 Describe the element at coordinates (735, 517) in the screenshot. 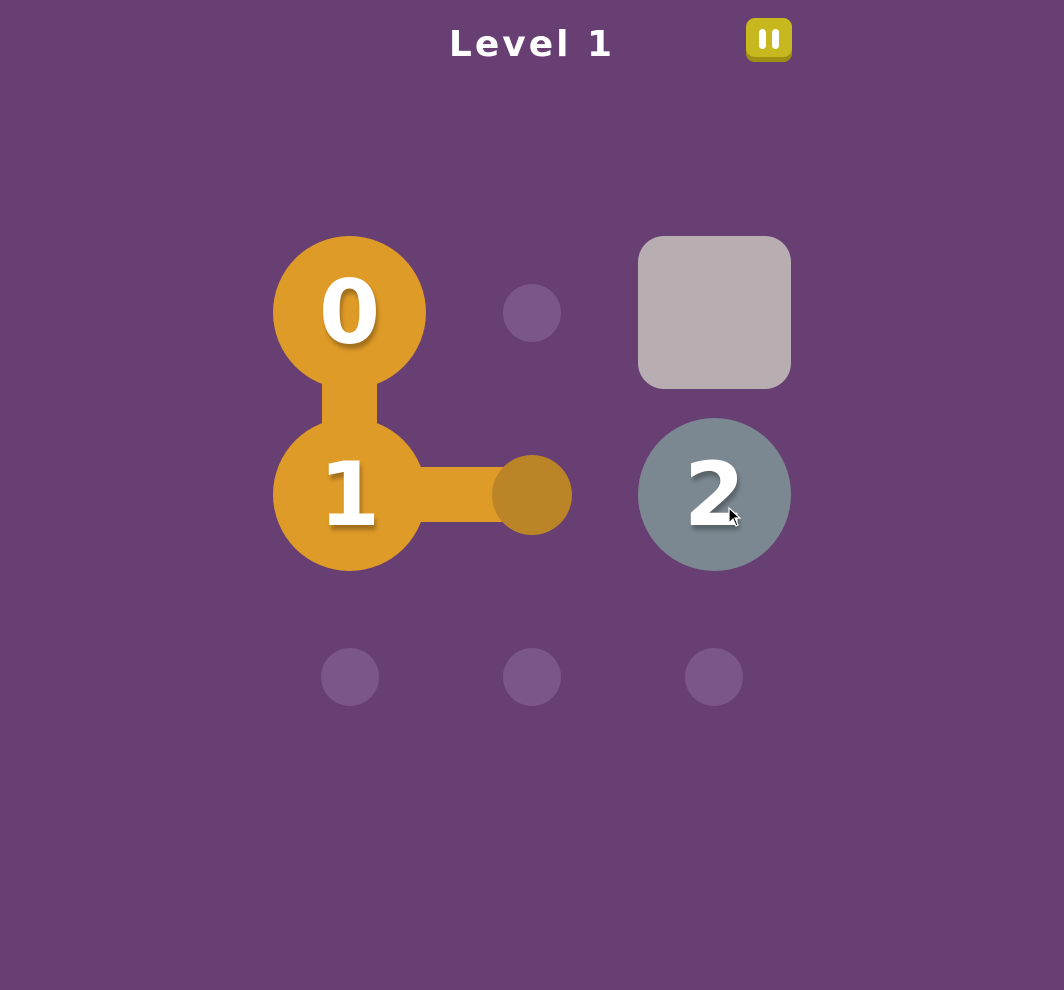

I see `mouse-cursor-icon` at that location.